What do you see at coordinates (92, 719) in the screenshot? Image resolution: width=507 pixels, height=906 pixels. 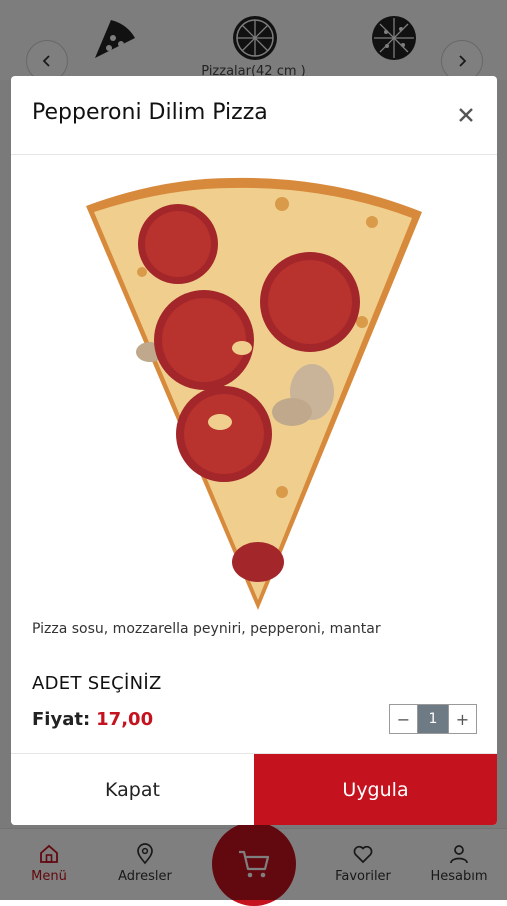 I see `price-row: Fiyat: 17,00` at bounding box center [92, 719].